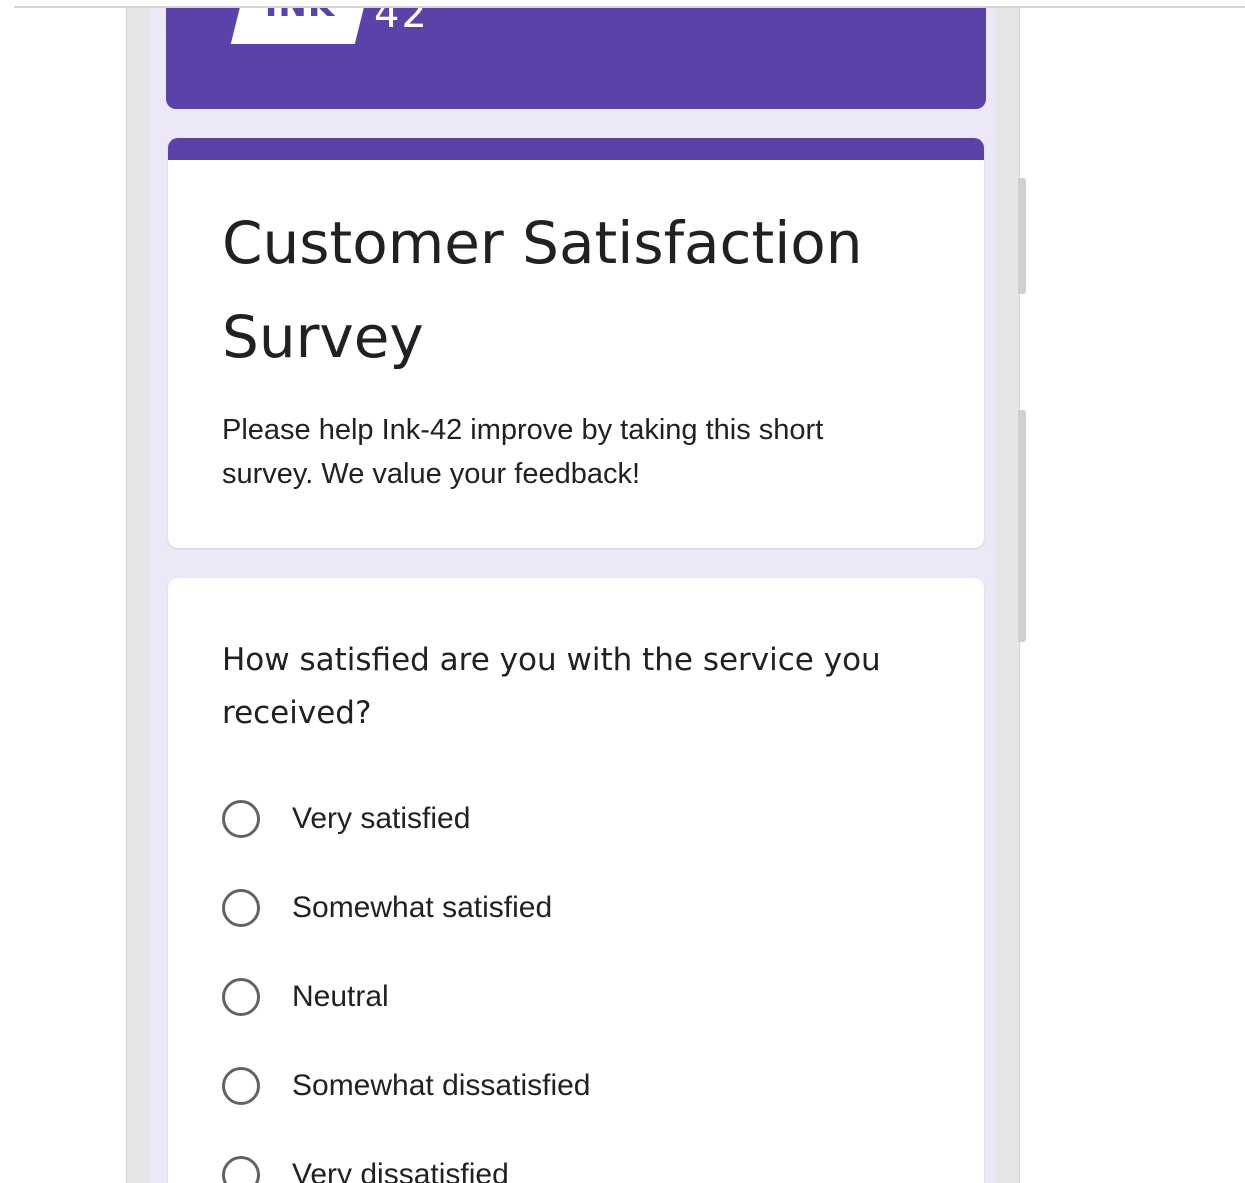 The image size is (1245, 1183). Describe the element at coordinates (542, 290) in the screenshot. I see `form-title: Customer Satisfaction Survey` at that location.